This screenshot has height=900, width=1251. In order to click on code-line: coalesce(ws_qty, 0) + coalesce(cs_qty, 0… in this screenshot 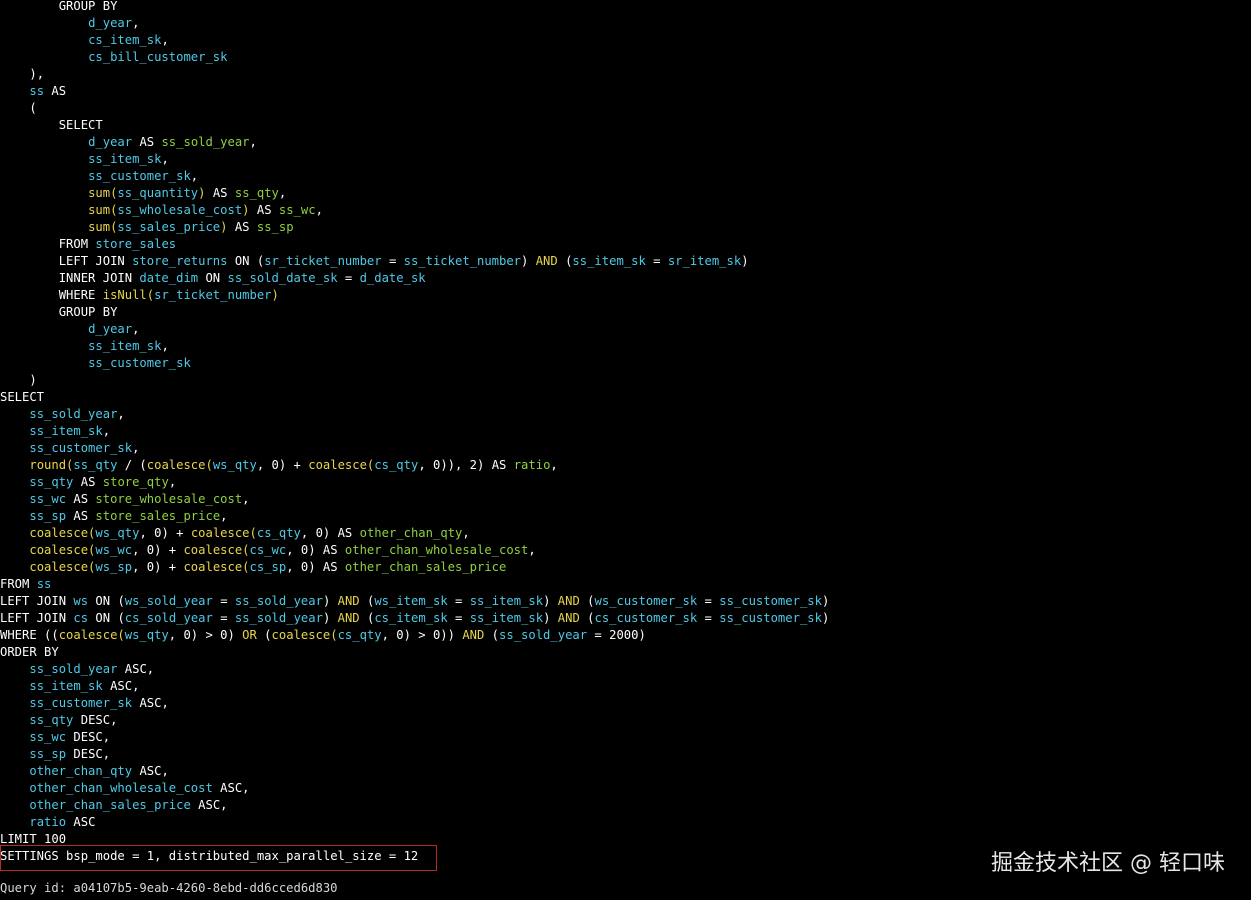, I will do `click(625, 533)`.